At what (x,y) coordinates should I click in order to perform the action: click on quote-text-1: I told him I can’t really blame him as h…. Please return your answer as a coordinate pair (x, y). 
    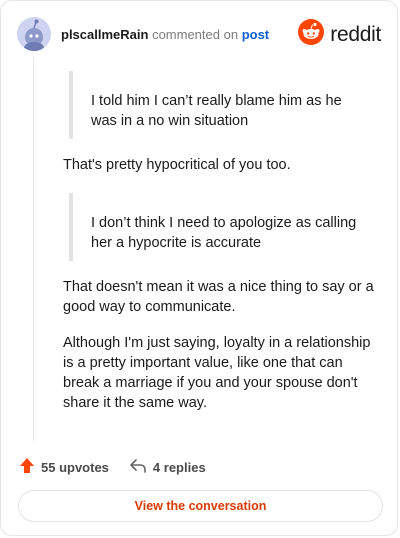
    Looking at the image, I should click on (216, 111).